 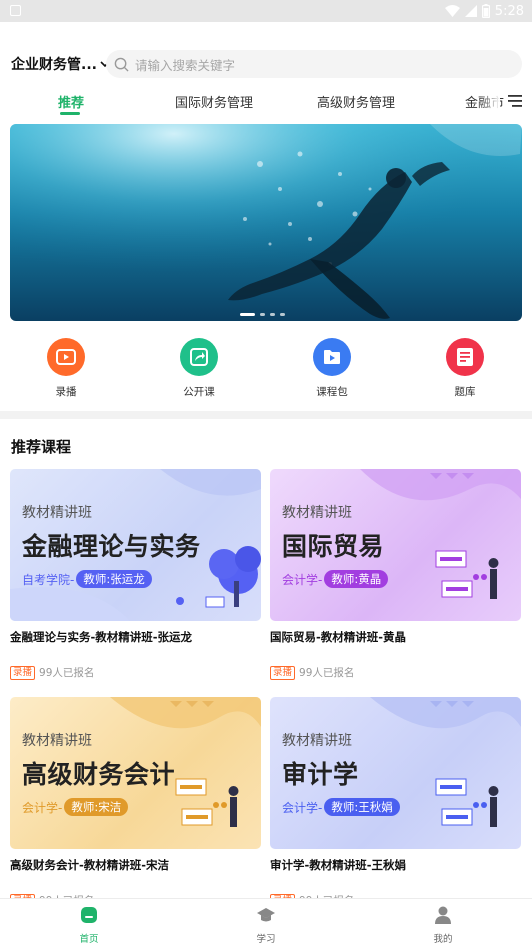 What do you see at coordinates (114, 579) in the screenshot?
I see `teacher-badge: 教师:张运龙` at bounding box center [114, 579].